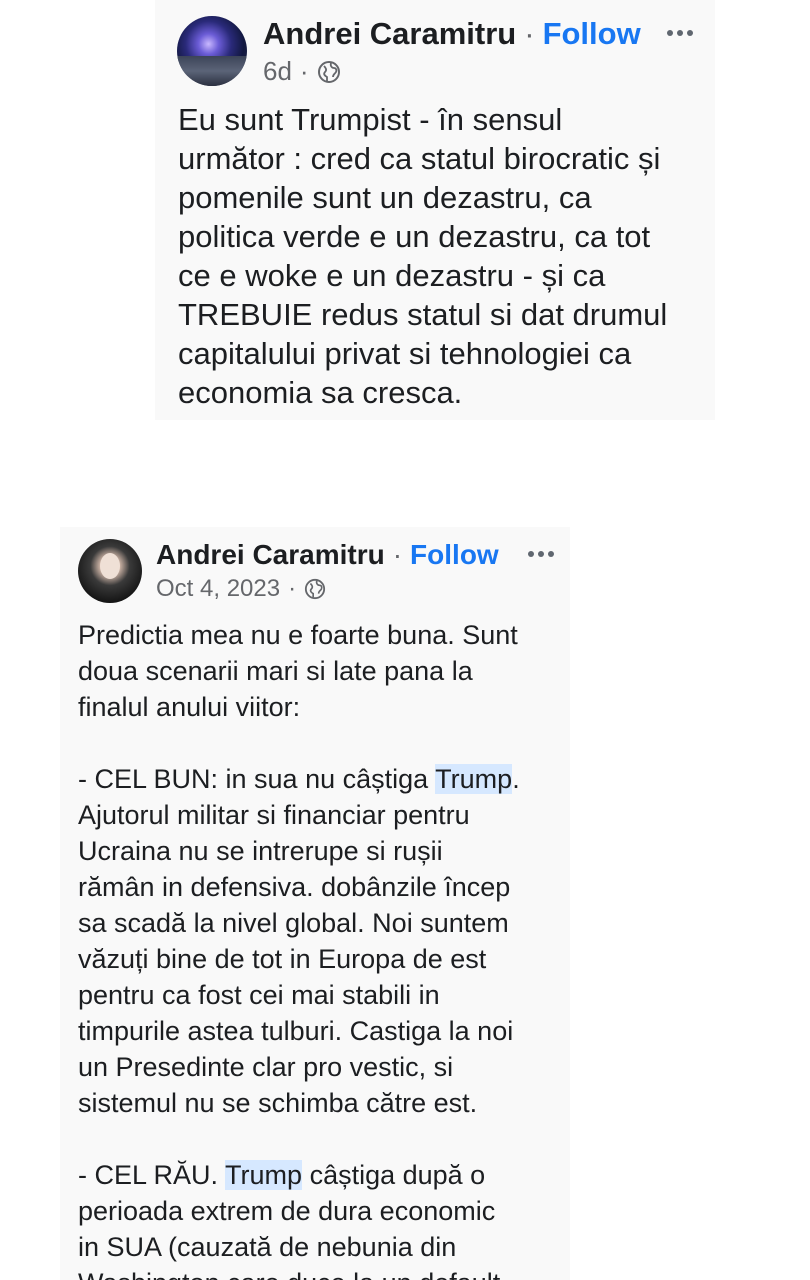 The width and height of the screenshot is (810, 1280). I want to click on scenario-good-prefix: - CEL BUN: in sua nu câștiga, so click(257, 779).